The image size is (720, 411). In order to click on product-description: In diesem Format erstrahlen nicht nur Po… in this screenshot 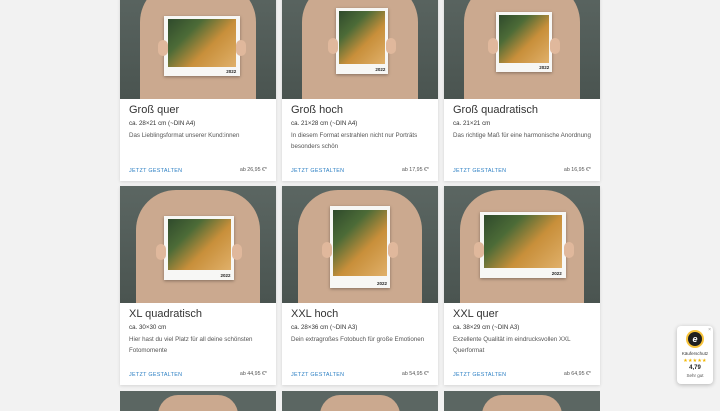, I will do `click(354, 141)`.